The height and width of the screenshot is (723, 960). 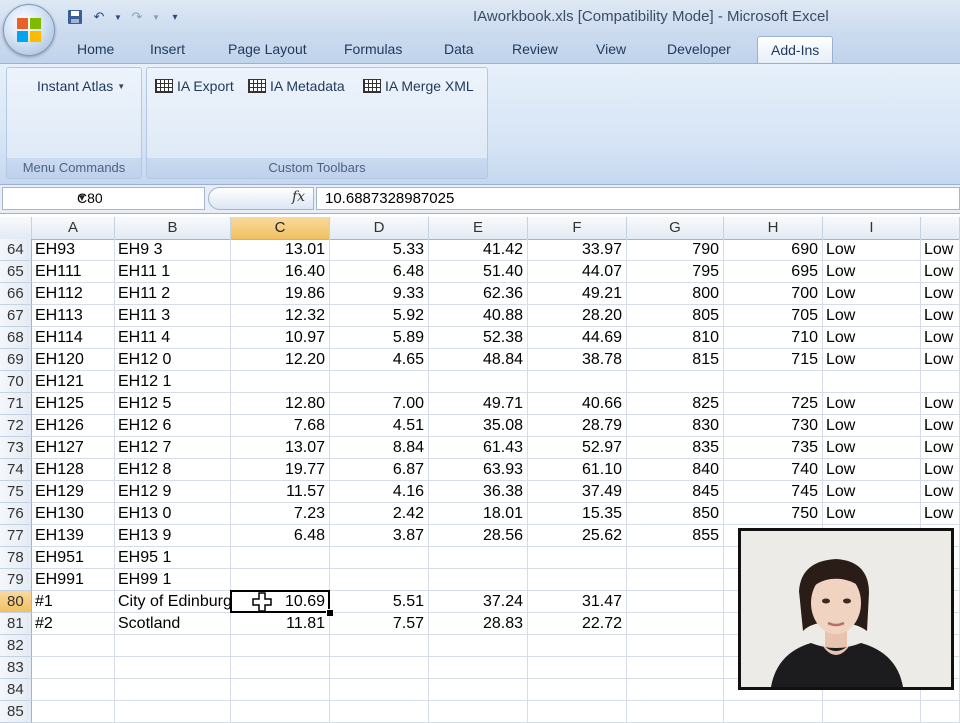 I want to click on cell: EH12 7, so click(x=173, y=448).